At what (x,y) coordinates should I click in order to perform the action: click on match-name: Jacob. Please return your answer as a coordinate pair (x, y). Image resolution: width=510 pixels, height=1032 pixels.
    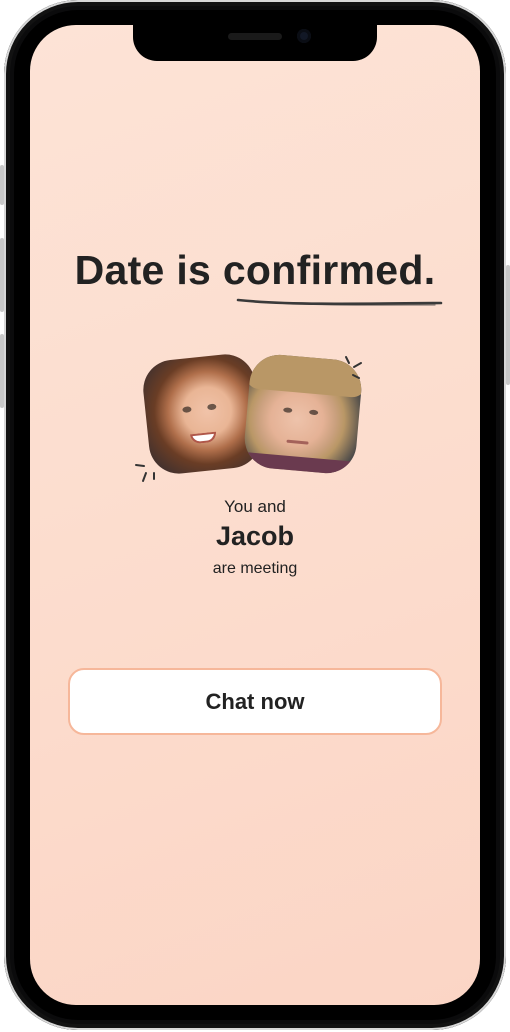
    Looking at the image, I should click on (255, 536).